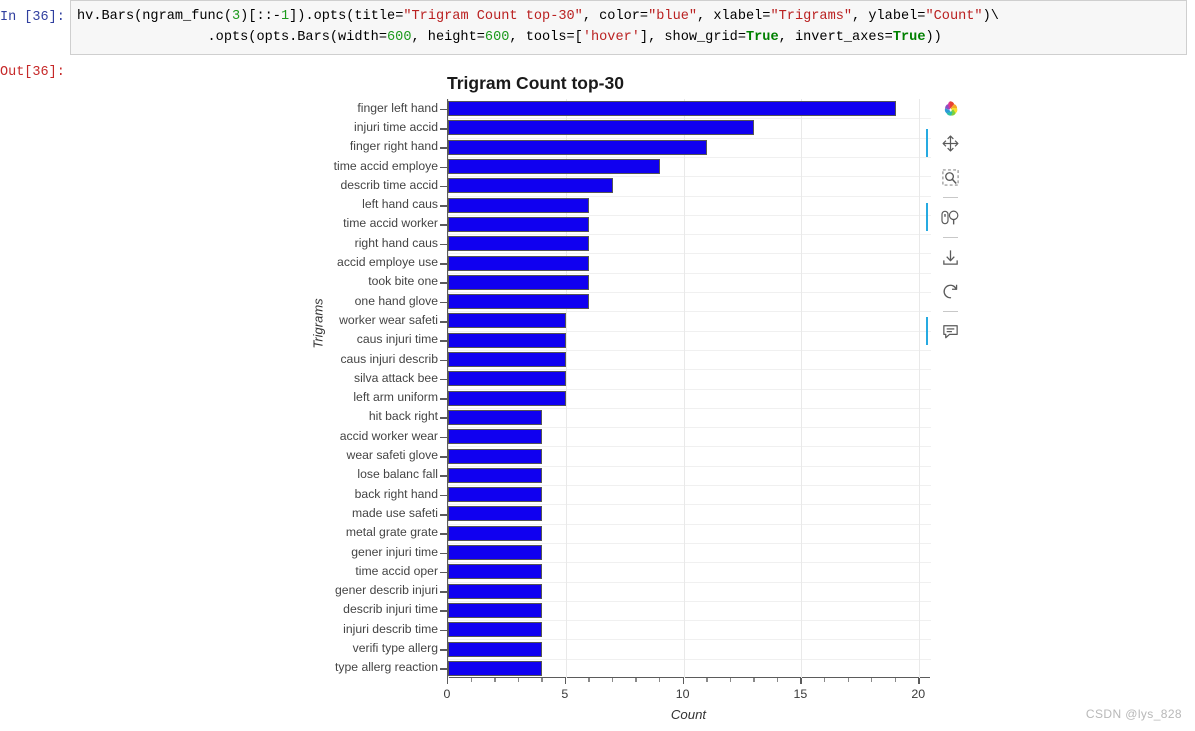 The image size is (1195, 731). What do you see at coordinates (1133, 714) in the screenshot?
I see `watermark-text: CSDN @lys_828` at bounding box center [1133, 714].